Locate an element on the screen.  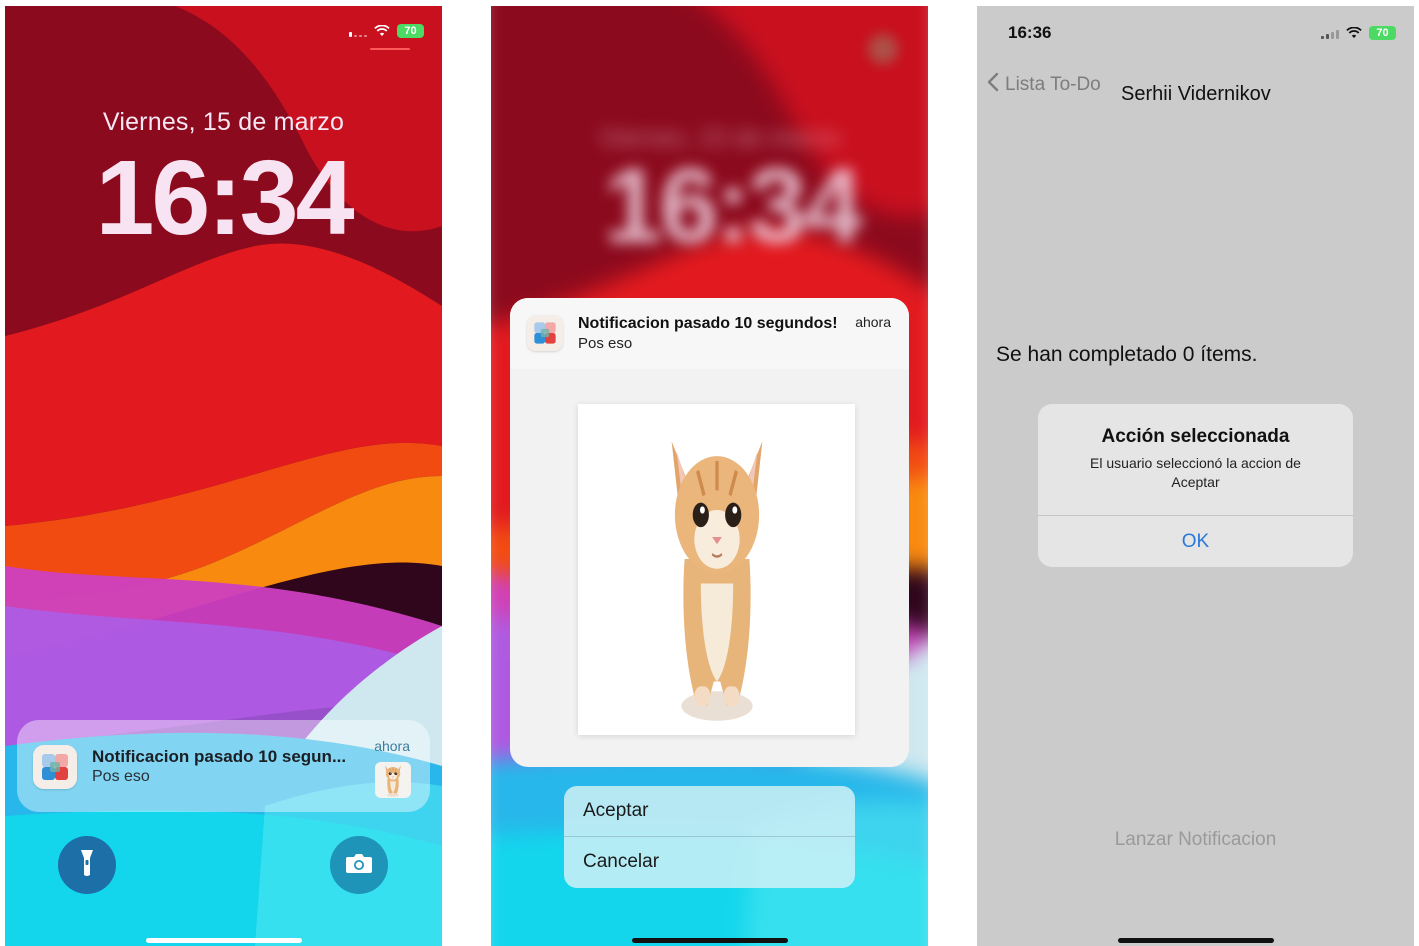
accept-action-button: Aceptar is located at coordinates (709, 811).